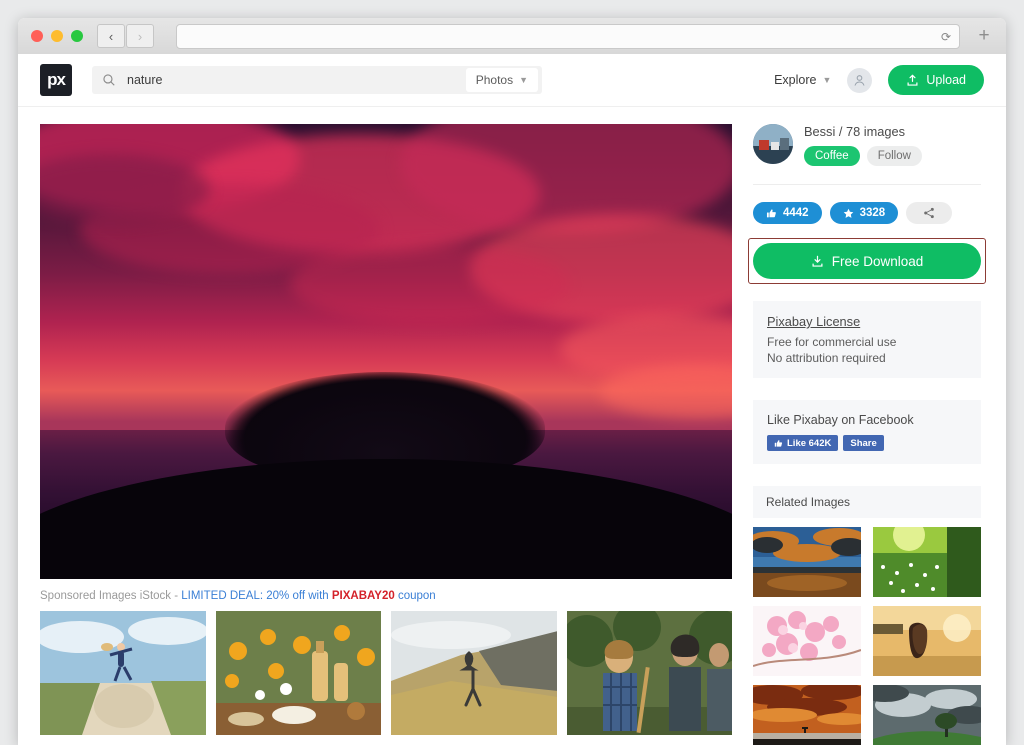 The height and width of the screenshot is (745, 1024). I want to click on facebook-panel: Like Pixabay on Facebook Like 642K Share, so click(867, 432).